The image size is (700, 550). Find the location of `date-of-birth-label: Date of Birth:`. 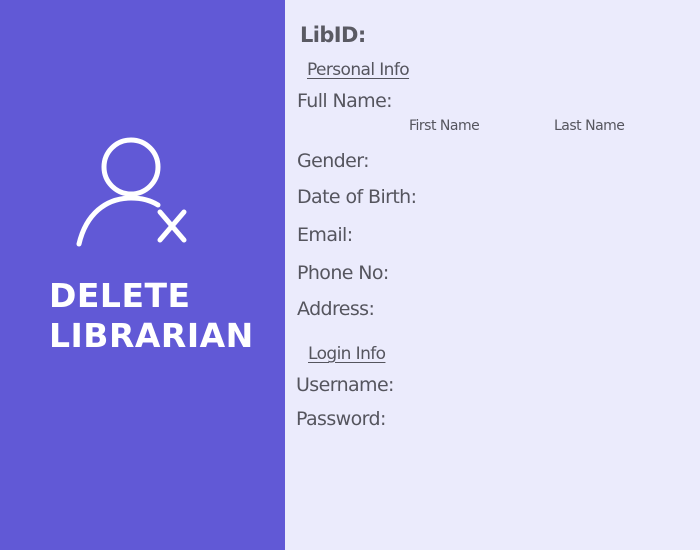

date-of-birth-label: Date of Birth: is located at coordinates (357, 197).